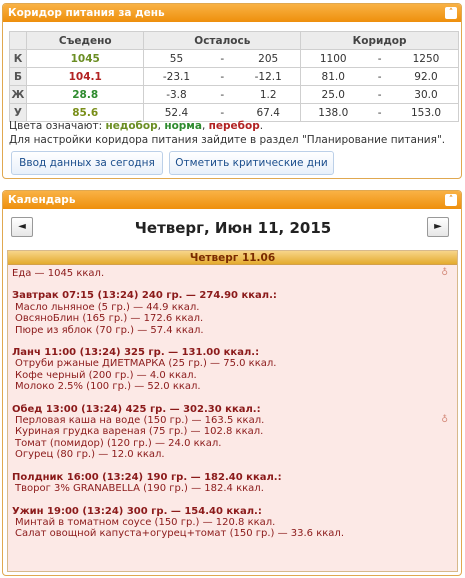  What do you see at coordinates (183, 126) in the screenshot?
I see `legend-norm: норма` at bounding box center [183, 126].